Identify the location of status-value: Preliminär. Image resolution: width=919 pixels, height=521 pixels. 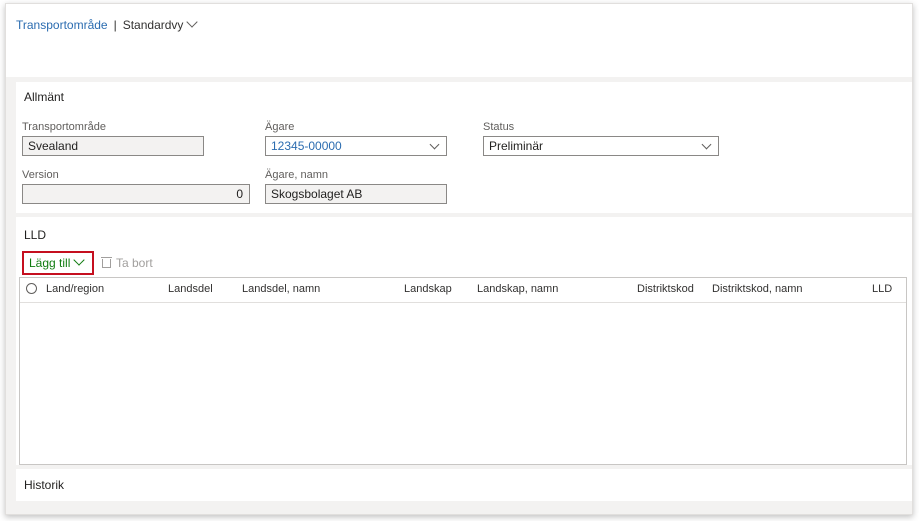
(516, 146).